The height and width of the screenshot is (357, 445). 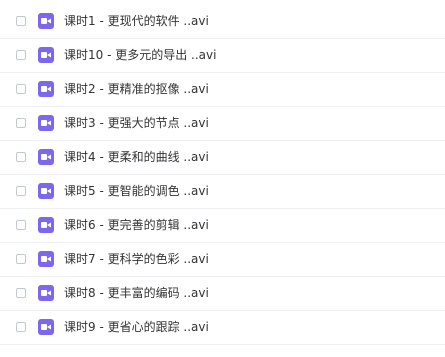 What do you see at coordinates (136, 327) in the screenshot?
I see `file-name: 课时9 - 更省心的跟踪 ..avi` at bounding box center [136, 327].